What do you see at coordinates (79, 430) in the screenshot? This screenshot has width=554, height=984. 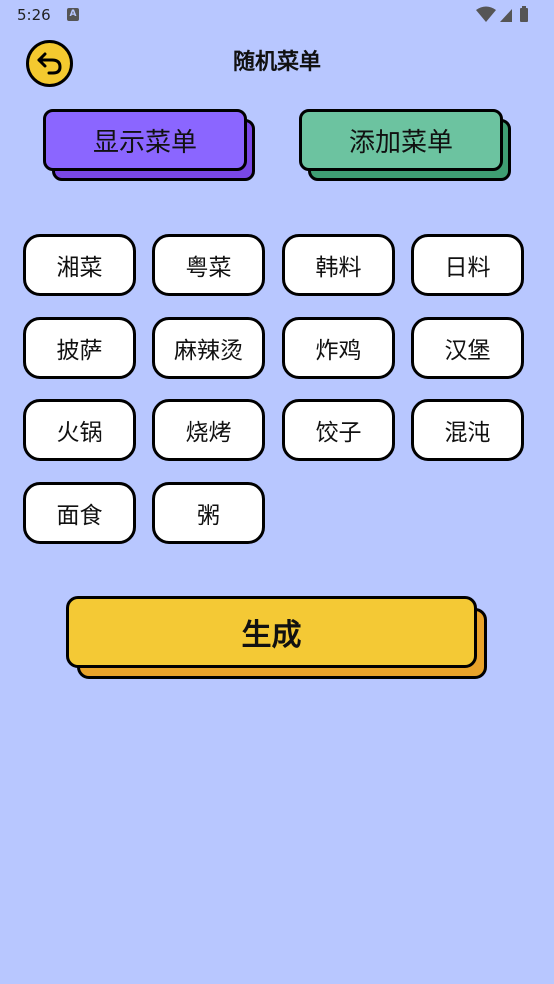 I see `menu-tag: 火锅` at bounding box center [79, 430].